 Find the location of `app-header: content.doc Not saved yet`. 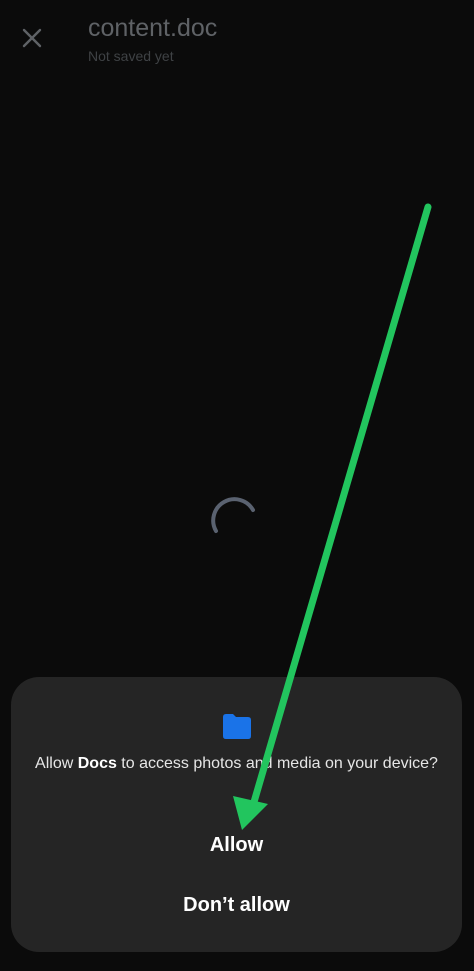

app-header: content.doc Not saved yet is located at coordinates (237, 40).